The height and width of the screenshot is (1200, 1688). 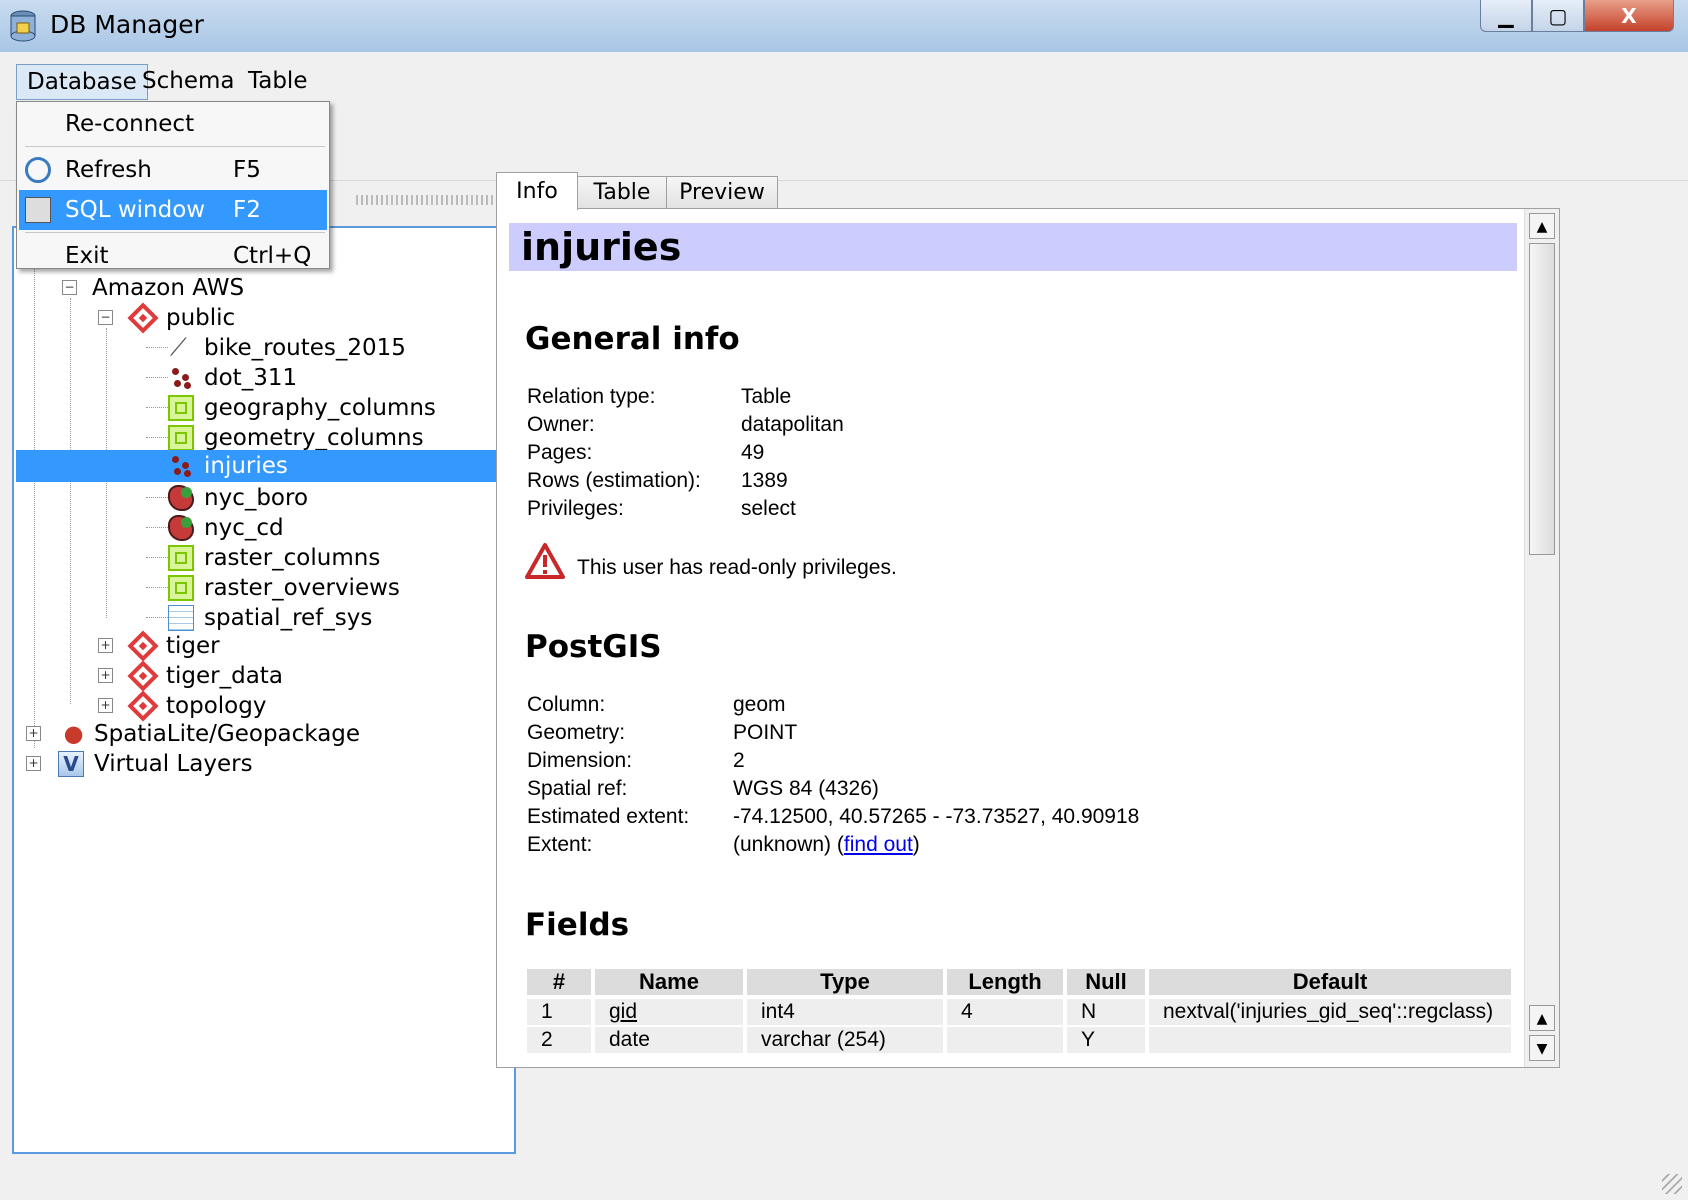 What do you see at coordinates (173, 764) in the screenshot?
I see `tree-provider-label: Virtual Layers` at bounding box center [173, 764].